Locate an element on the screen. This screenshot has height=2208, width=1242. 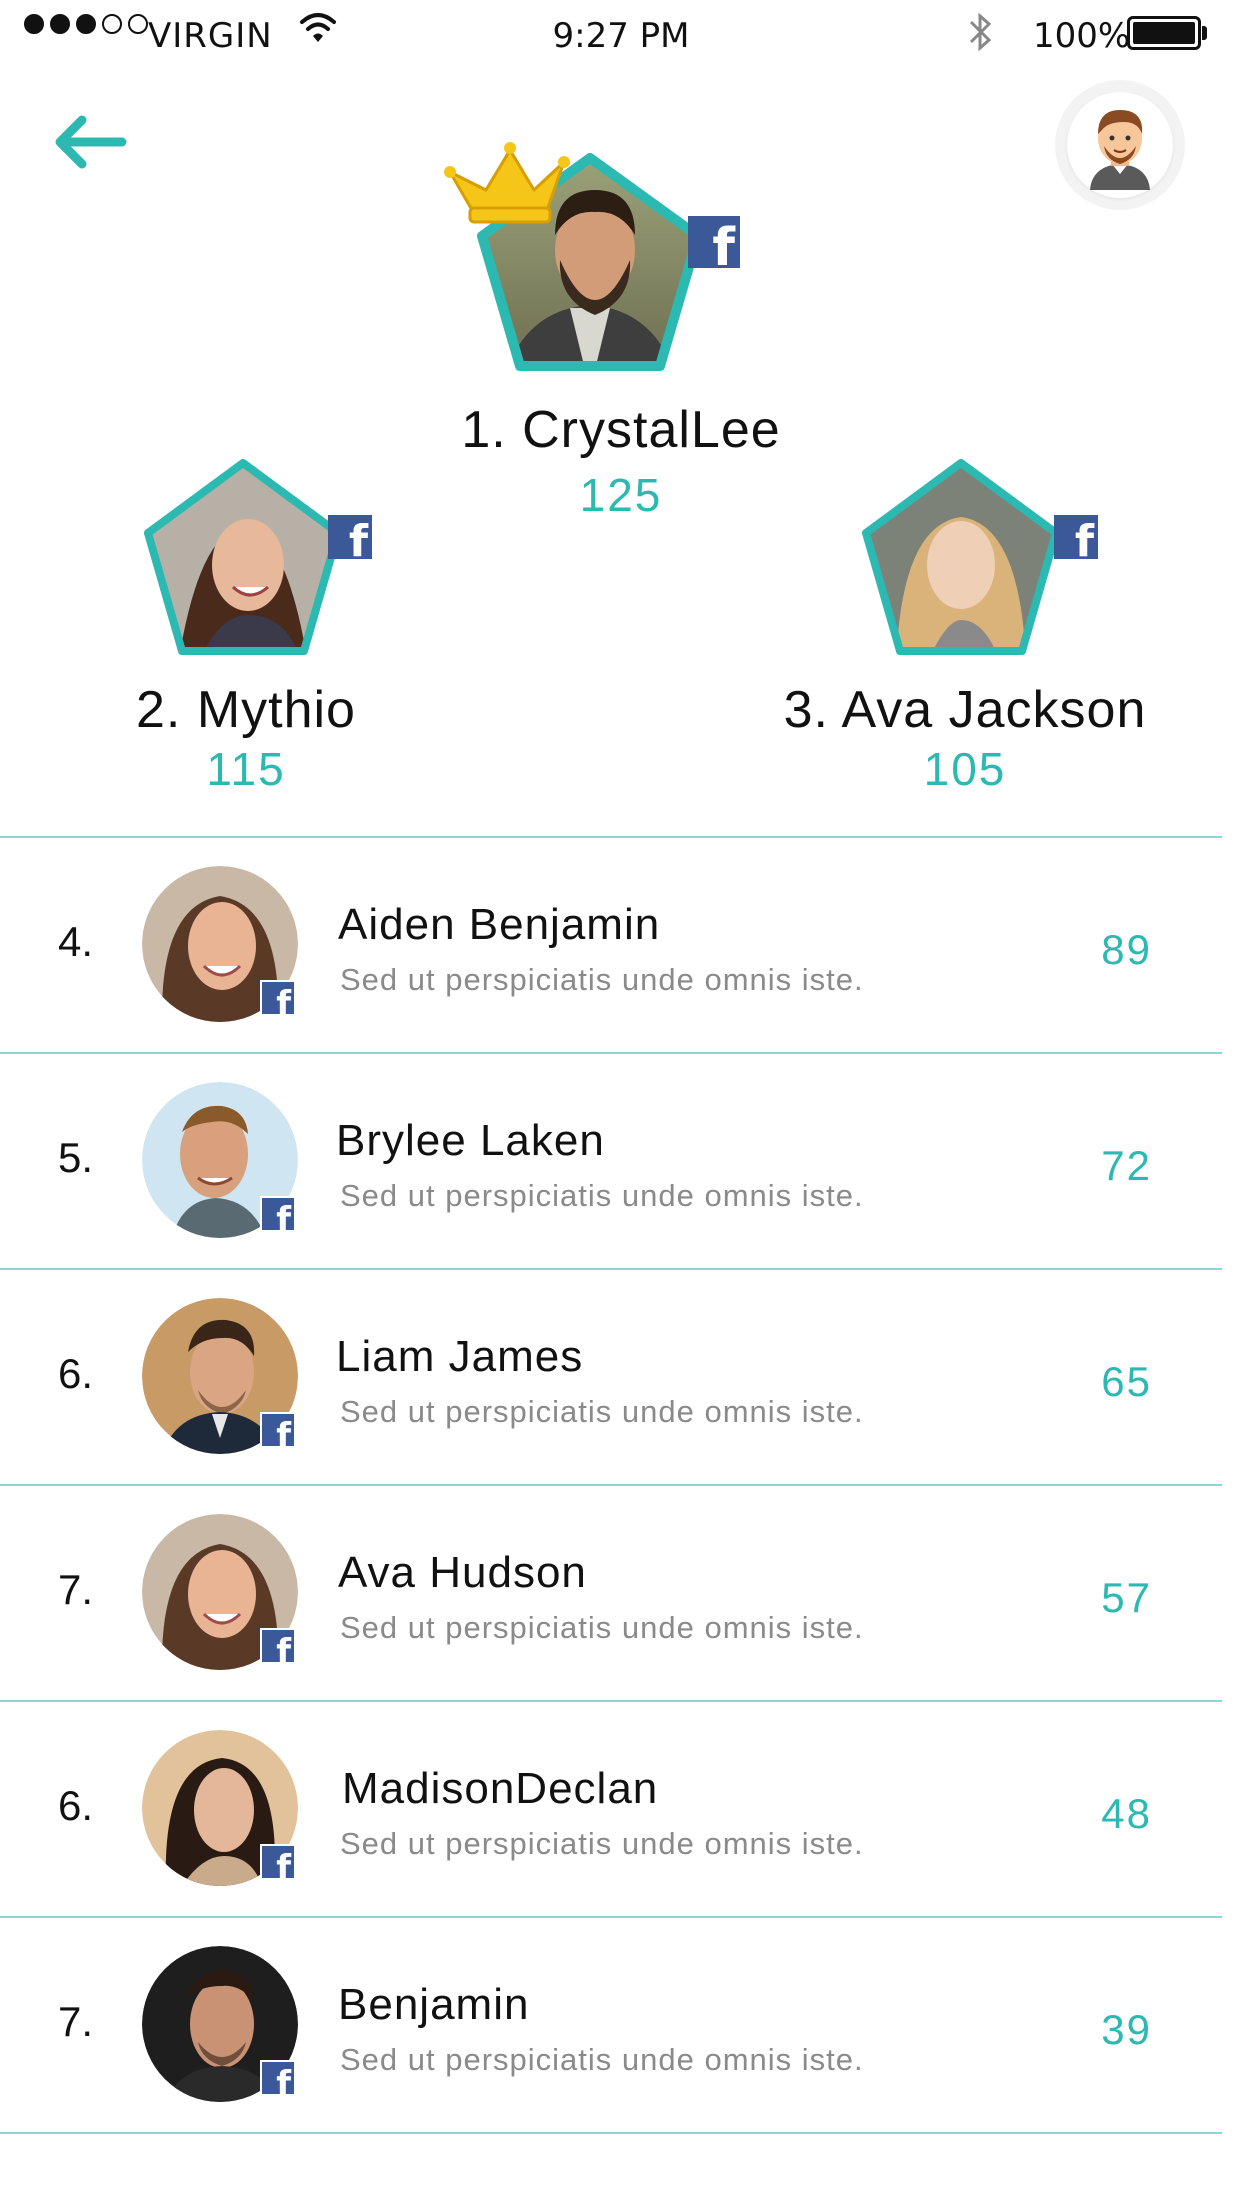
player-name: Benjamin is located at coordinates (434, 2004).